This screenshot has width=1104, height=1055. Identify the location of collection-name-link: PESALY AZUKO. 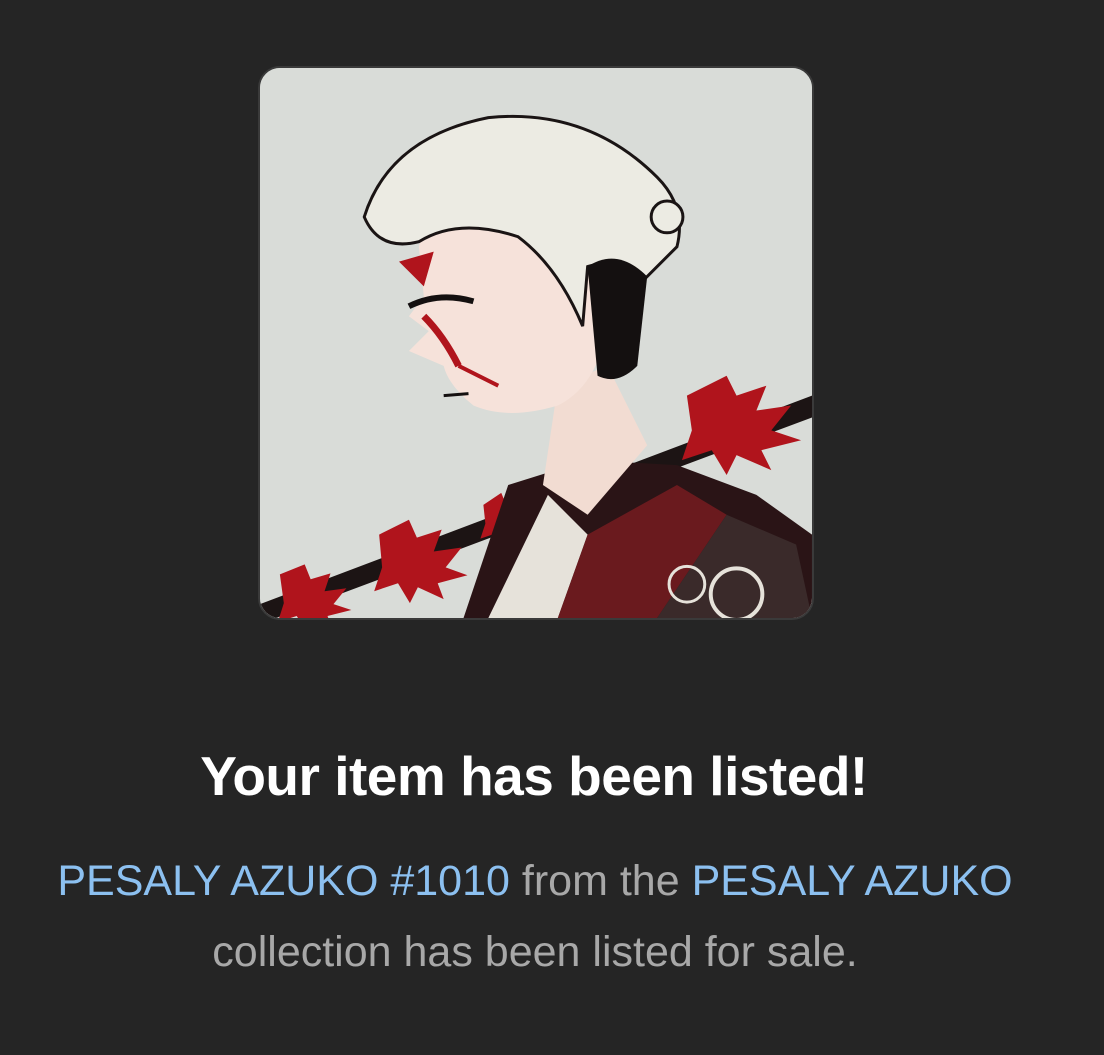
(852, 881).